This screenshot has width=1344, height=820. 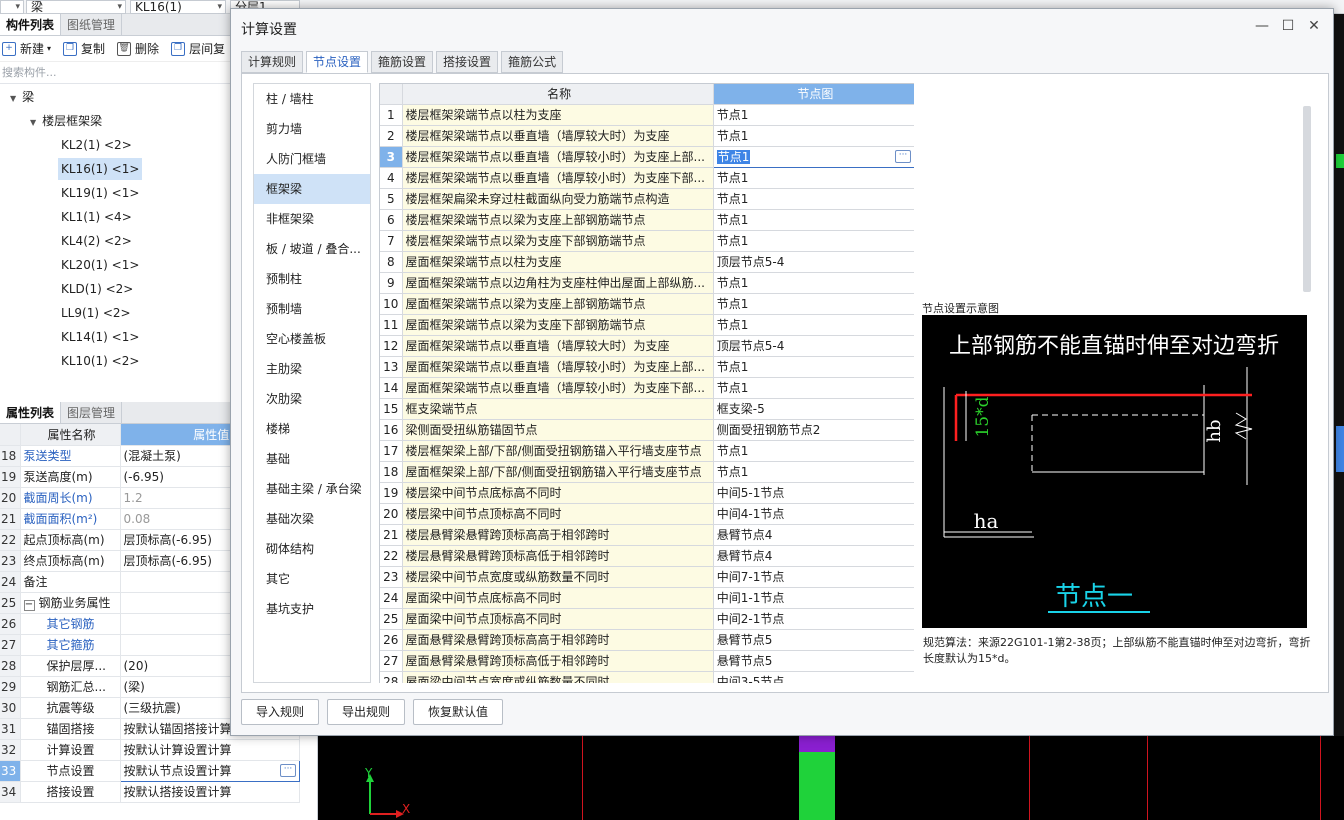 I want to click on node-row-value: 框支梁-5, so click(x=813, y=409).